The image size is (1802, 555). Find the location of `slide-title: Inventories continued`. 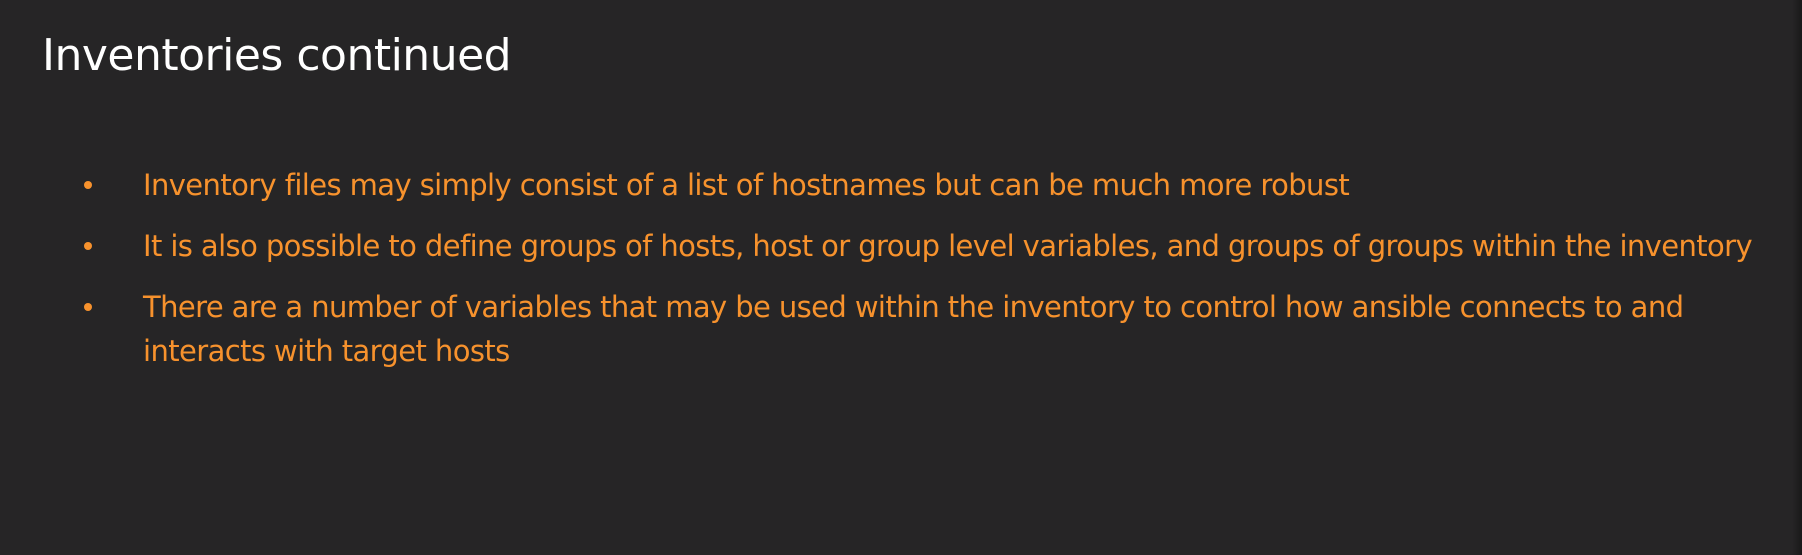

slide-title: Inventories continued is located at coordinates (277, 55).